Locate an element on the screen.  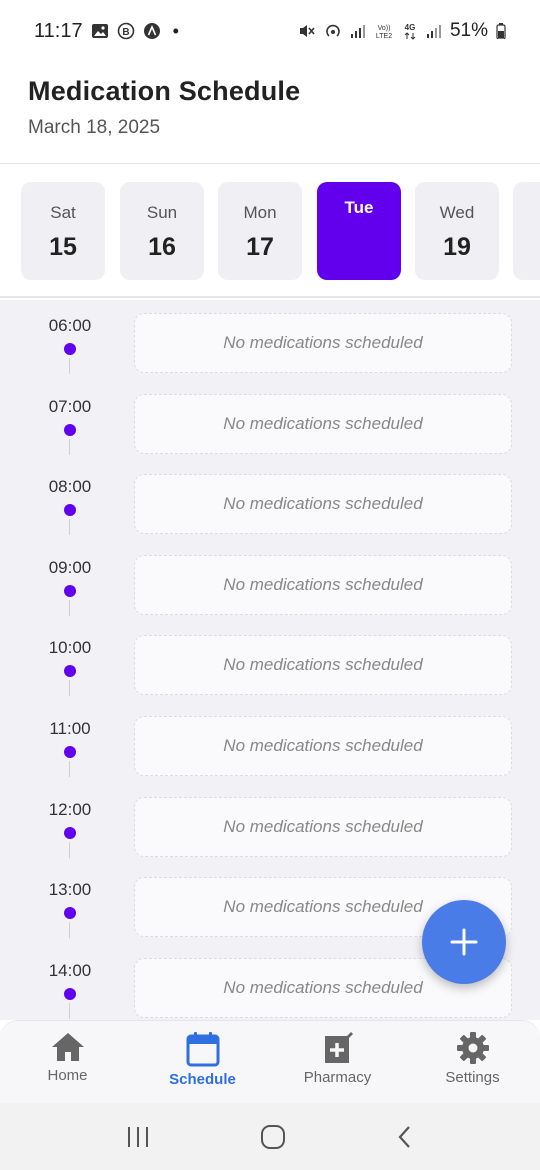
time-slot: 06:00 No medications scheduled is located at coordinates (270, 340).